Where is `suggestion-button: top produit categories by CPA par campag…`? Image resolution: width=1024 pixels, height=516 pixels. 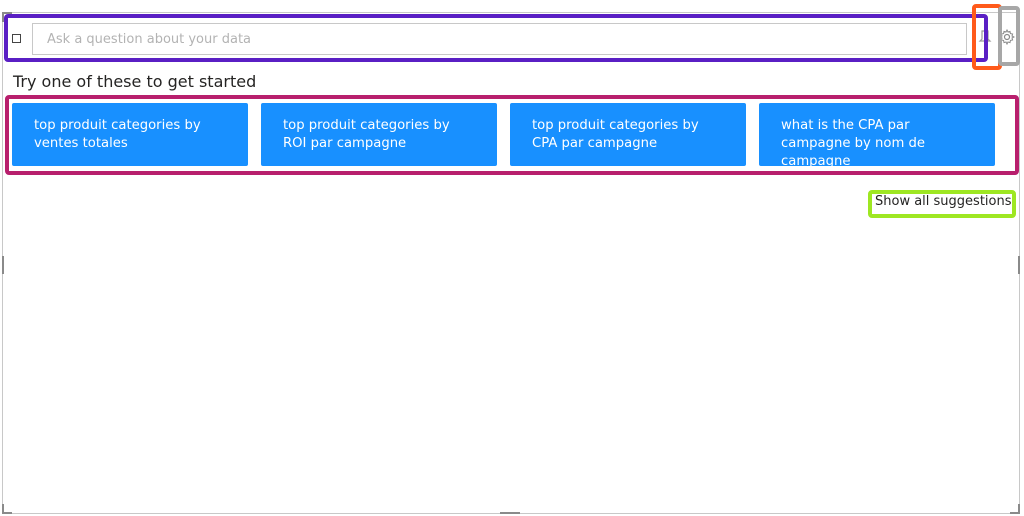 suggestion-button: top produit categories by CPA par campag… is located at coordinates (628, 134).